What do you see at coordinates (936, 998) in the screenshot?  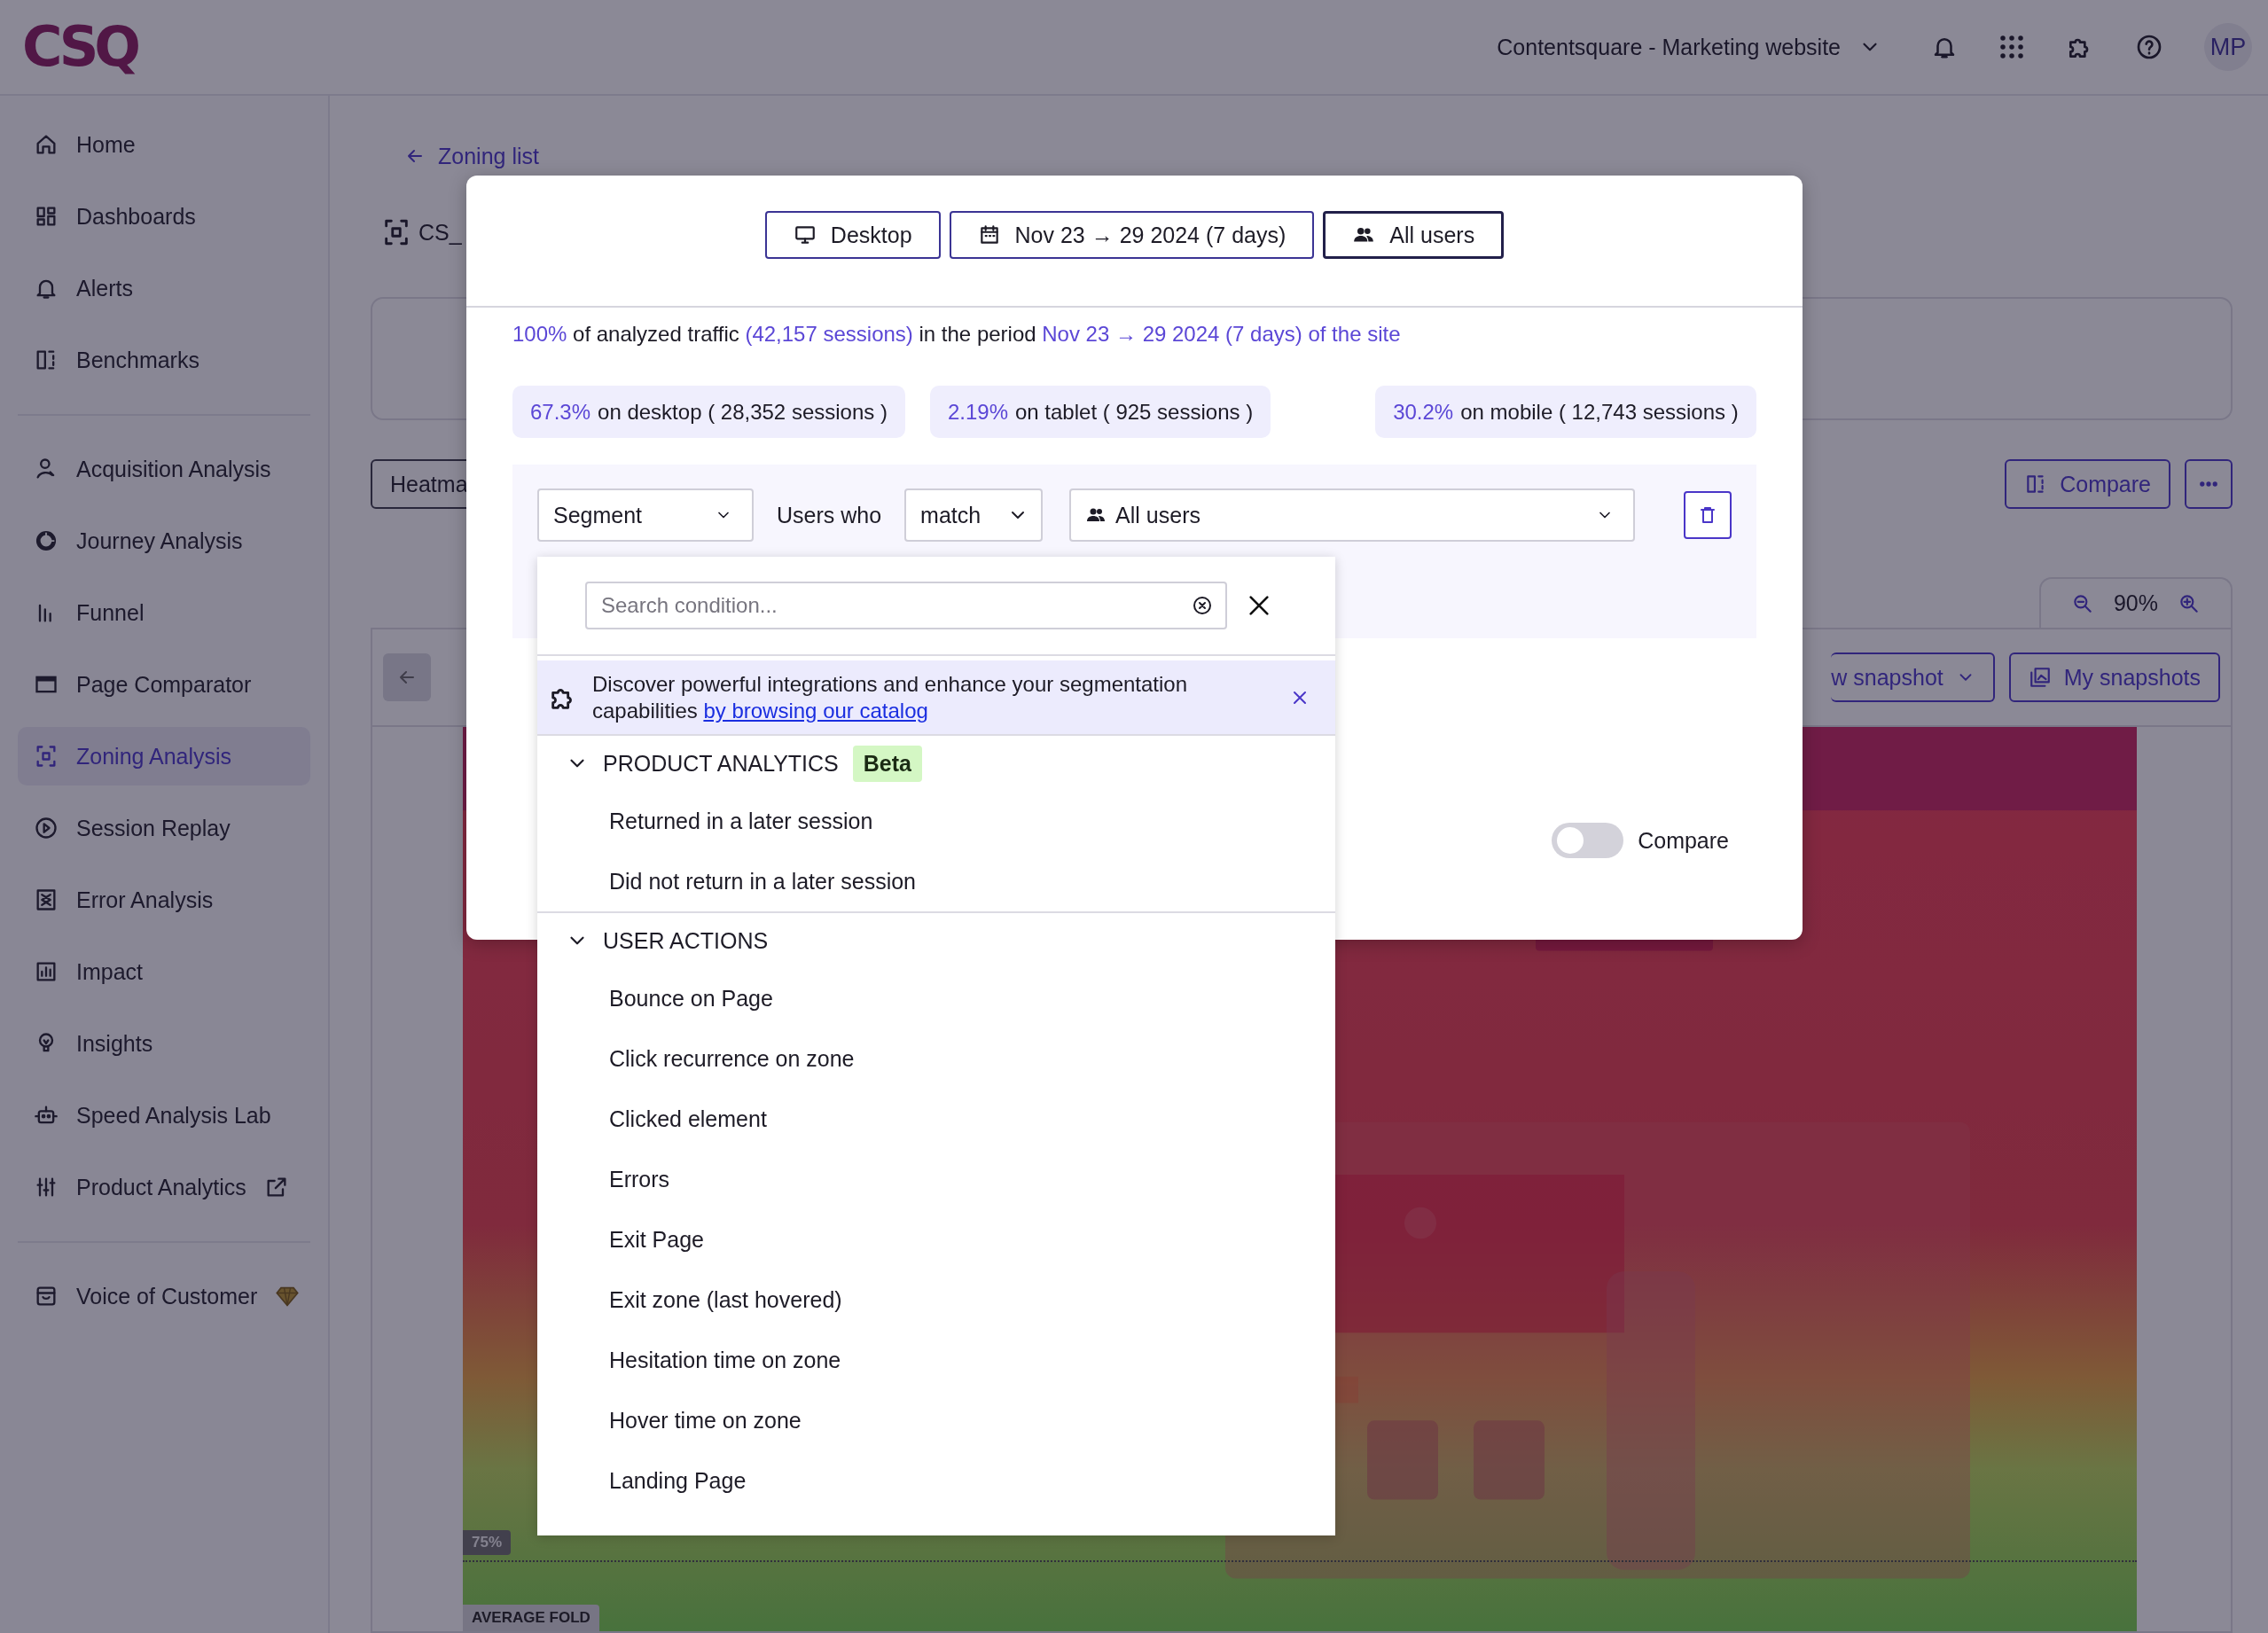 I see `condition-option: Bounce on Page` at bounding box center [936, 998].